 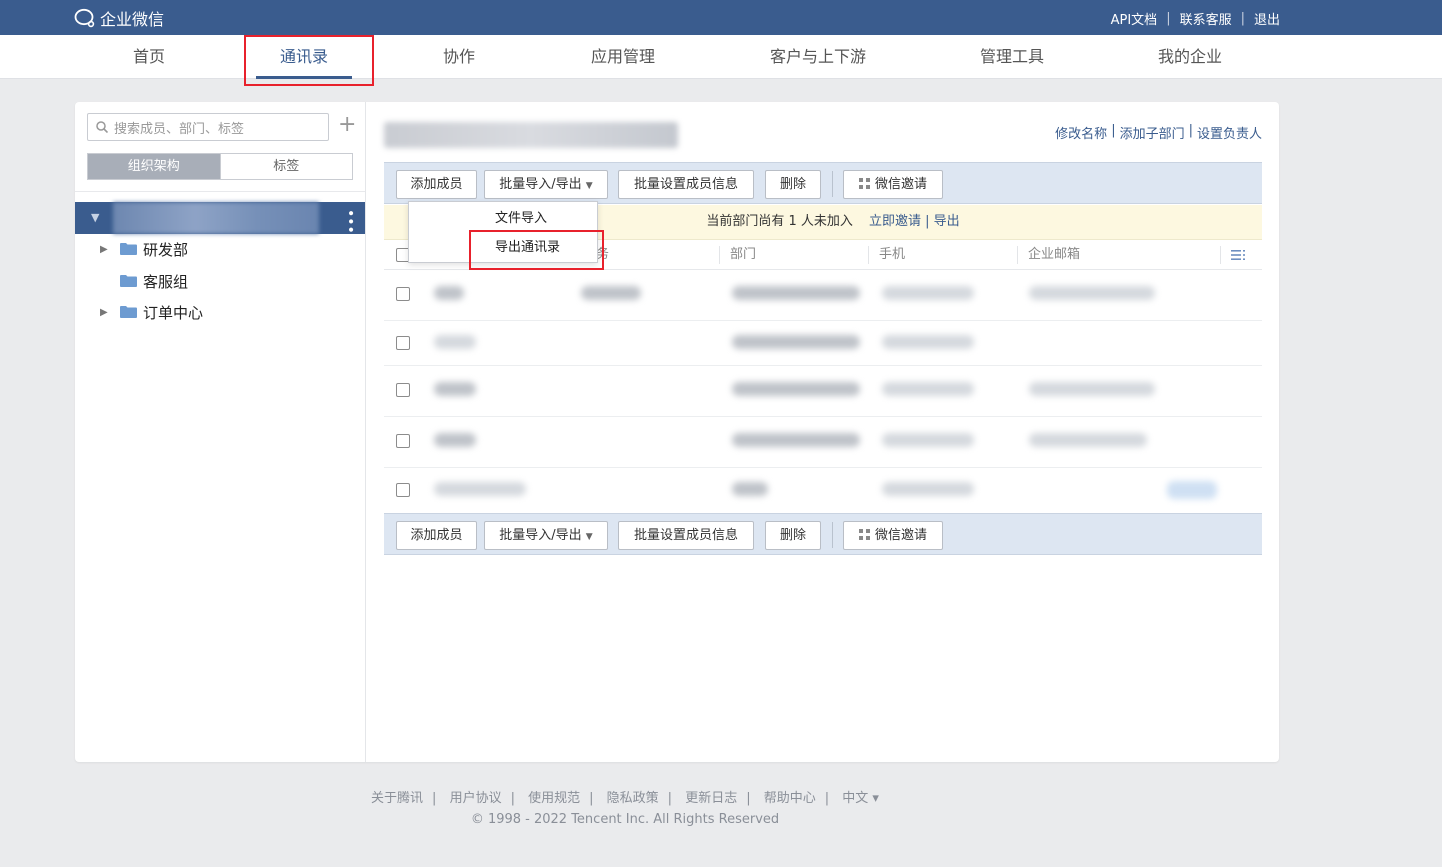 What do you see at coordinates (1081, 132) in the screenshot?
I see `rename-dept-link: 修改名称` at bounding box center [1081, 132].